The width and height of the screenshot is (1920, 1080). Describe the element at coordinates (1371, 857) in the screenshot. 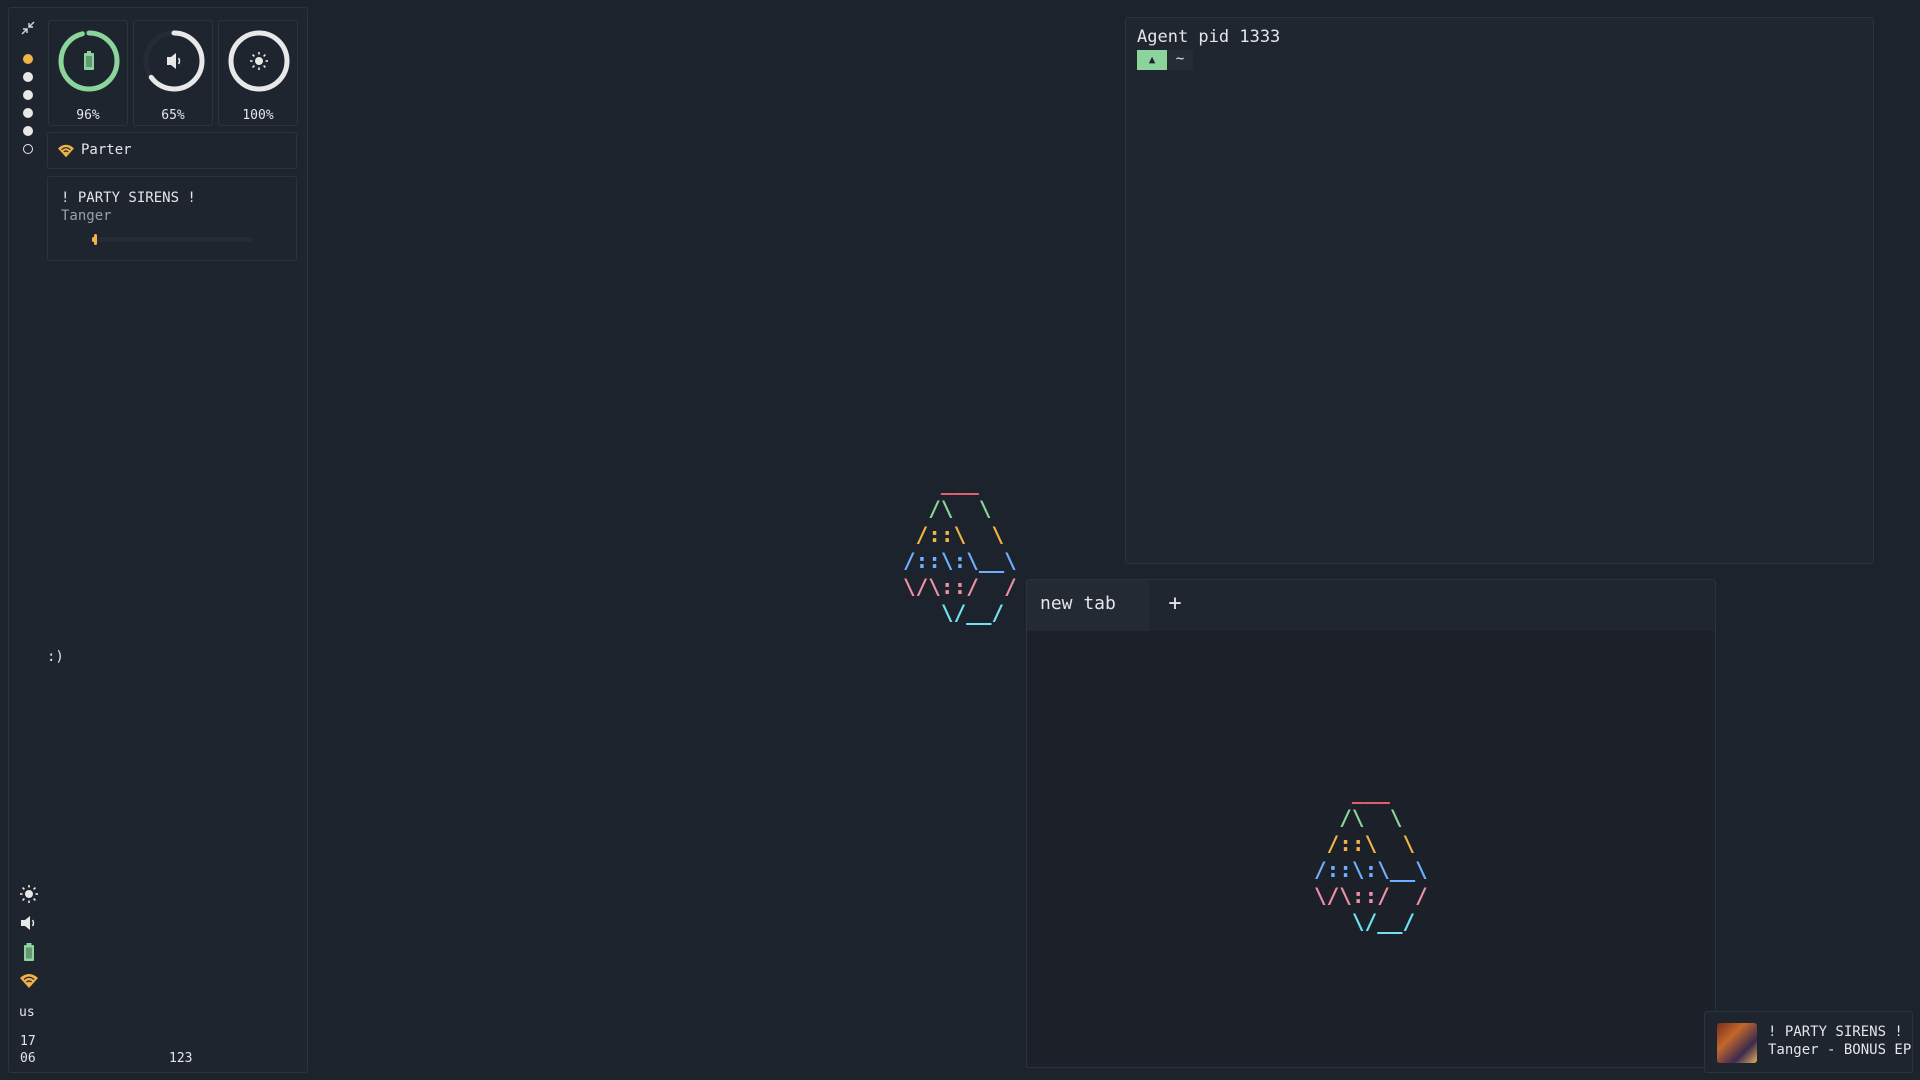

I see `window-logo: ___ /\ \ /::\ \/::\:\__\ \/\::/ / \/__/` at that location.